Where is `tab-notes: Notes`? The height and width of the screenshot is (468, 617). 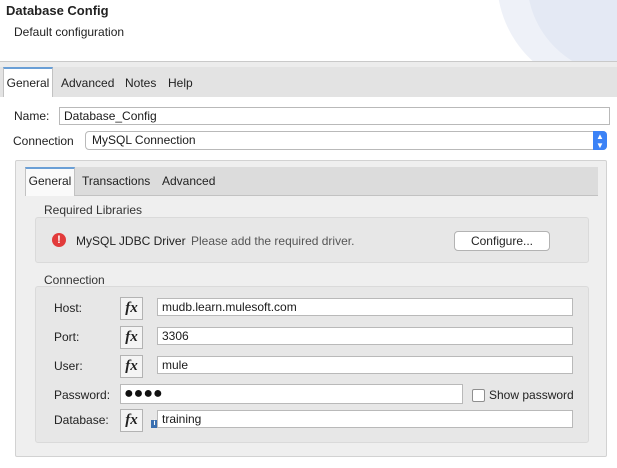 tab-notes: Notes is located at coordinates (140, 82).